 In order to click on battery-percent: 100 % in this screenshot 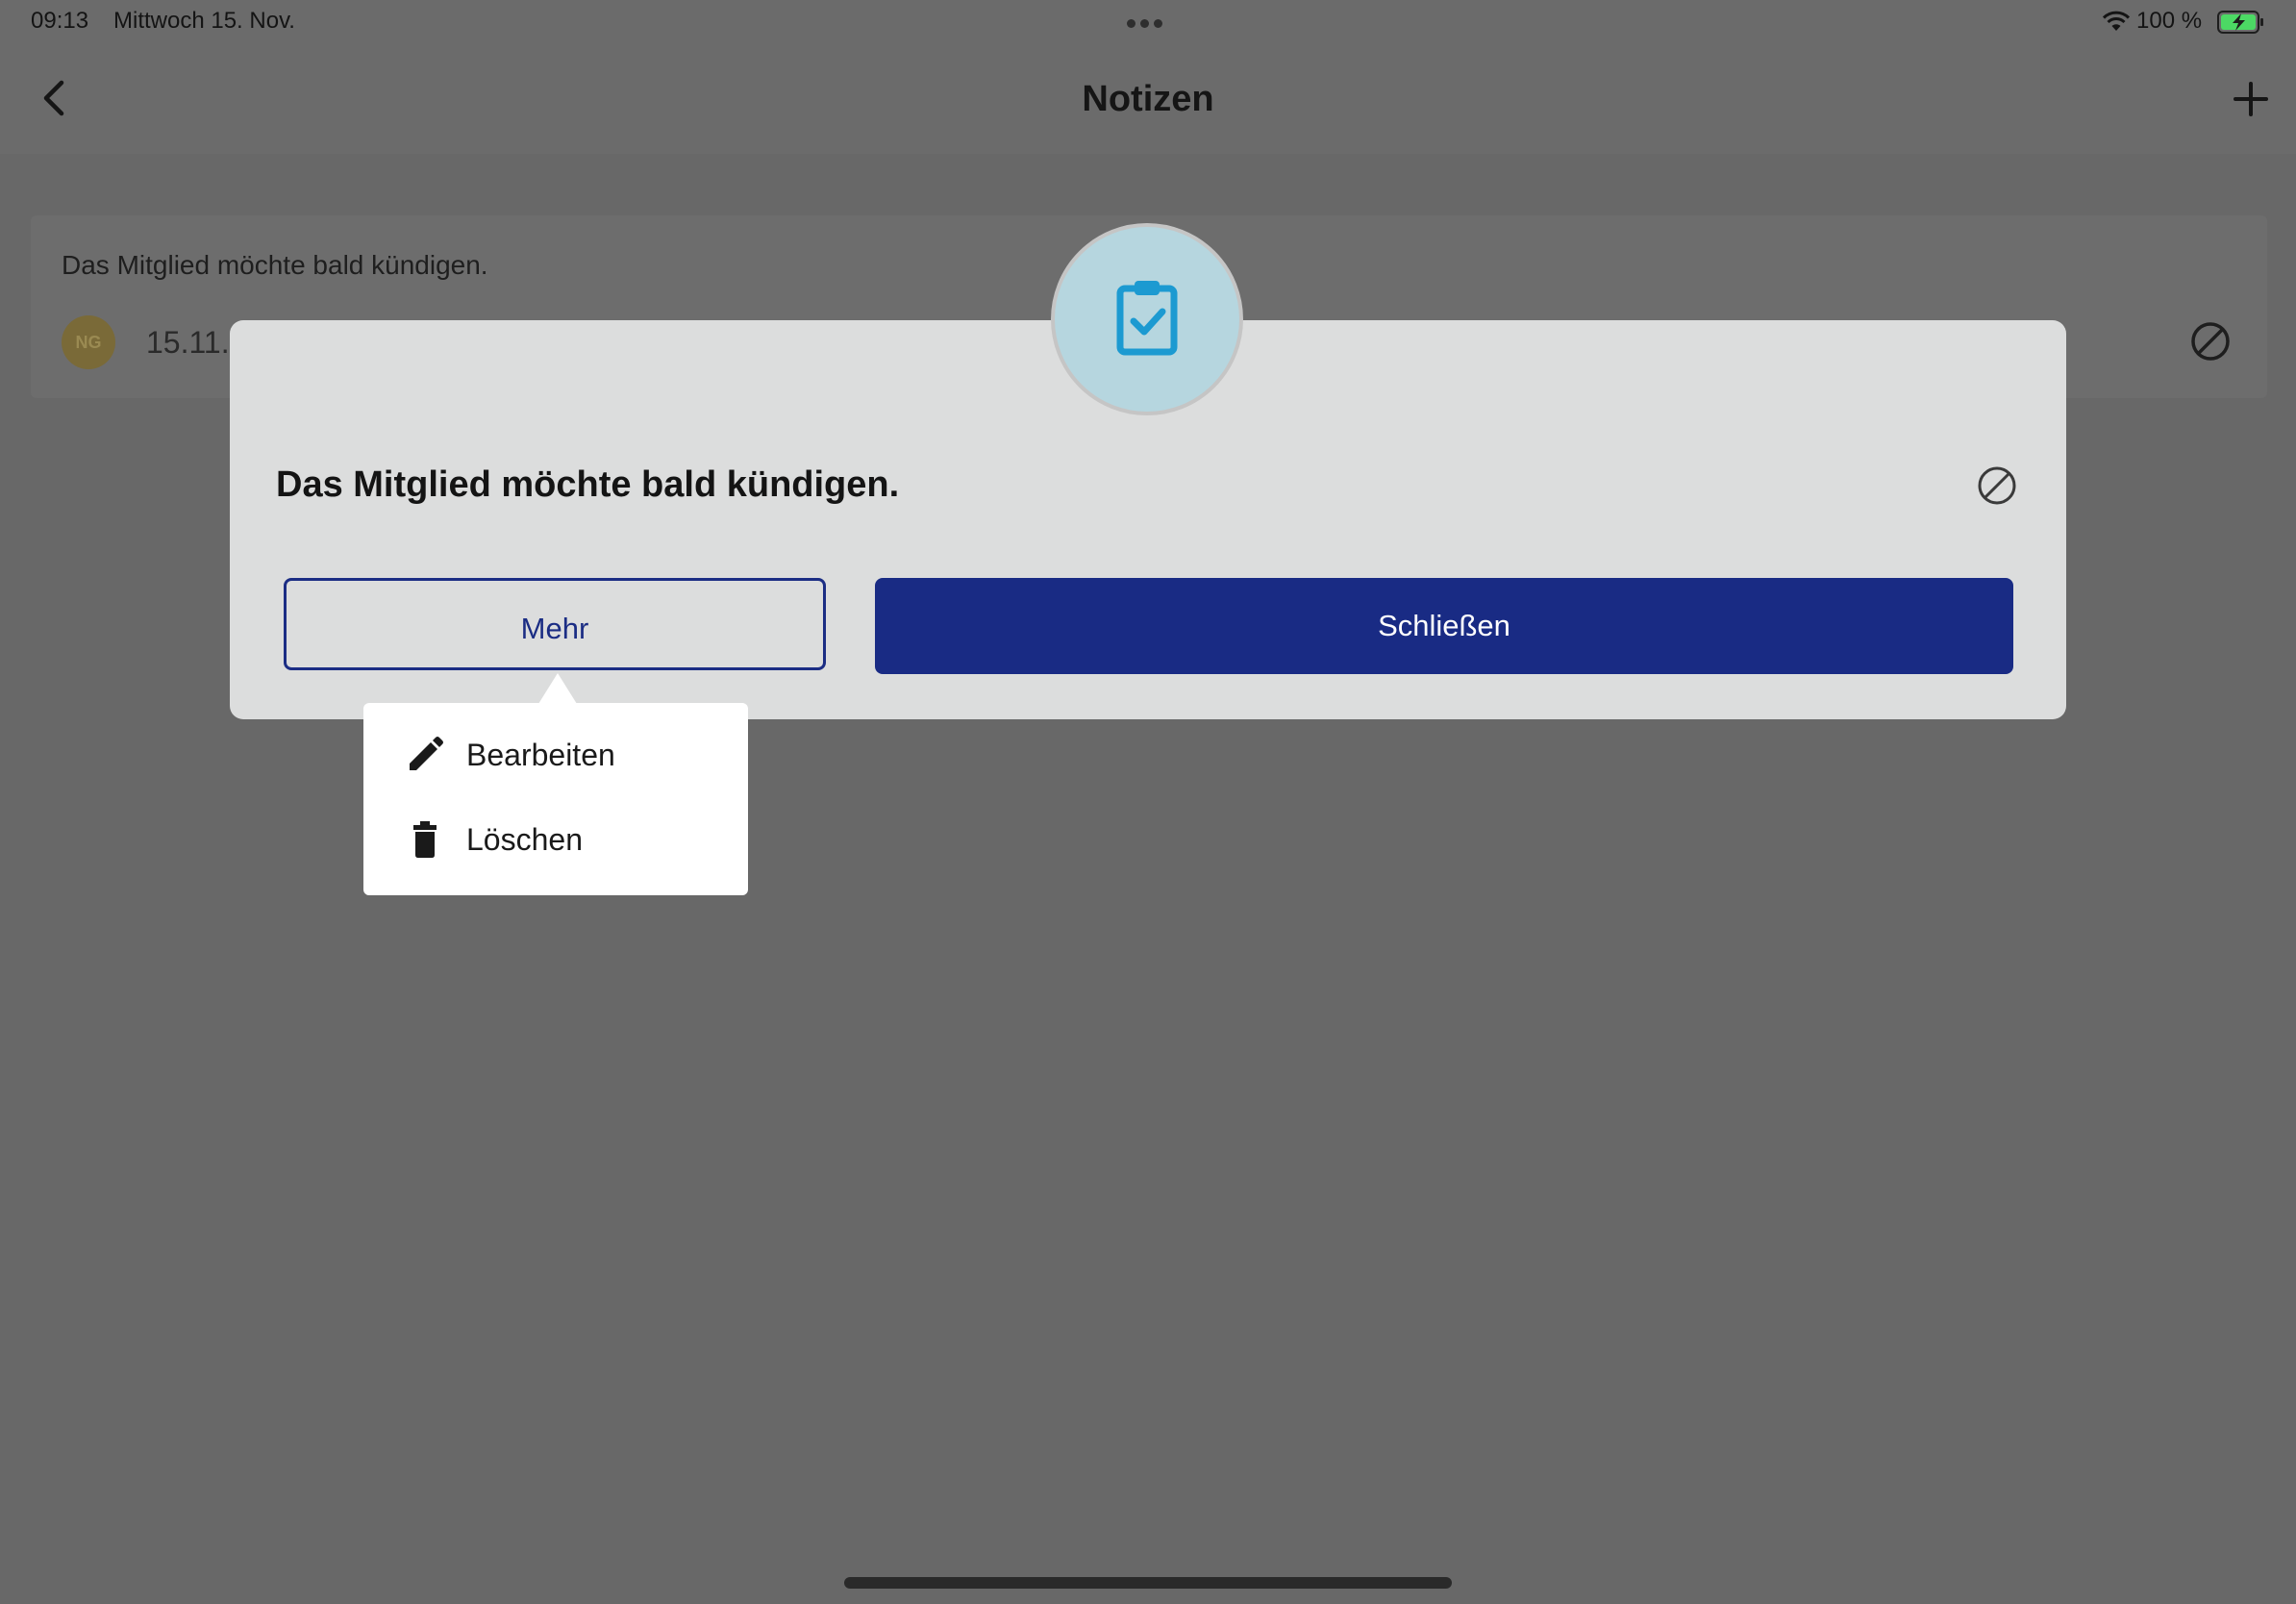, I will do `click(2169, 21)`.